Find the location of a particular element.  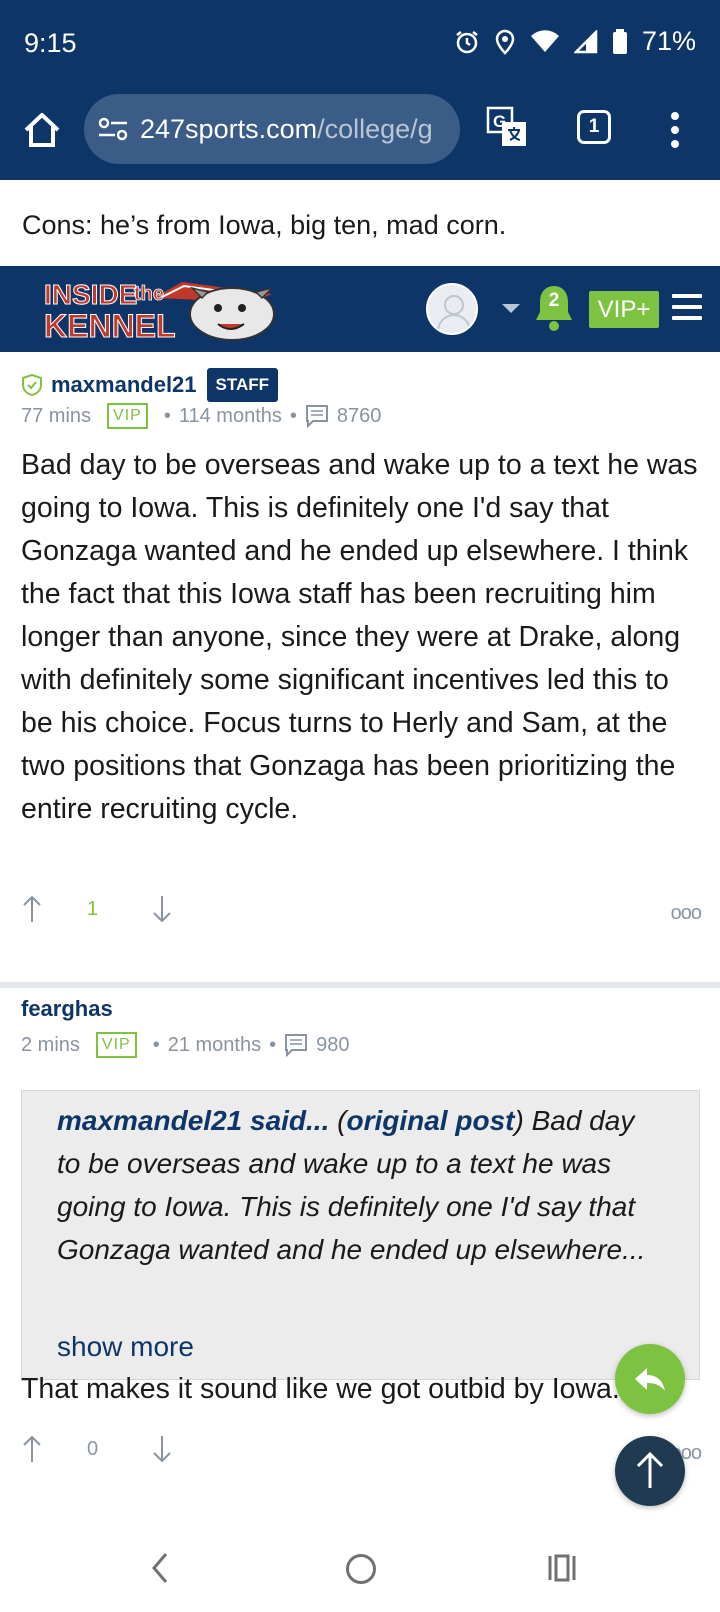

shield-check-icon is located at coordinates (32, 385).